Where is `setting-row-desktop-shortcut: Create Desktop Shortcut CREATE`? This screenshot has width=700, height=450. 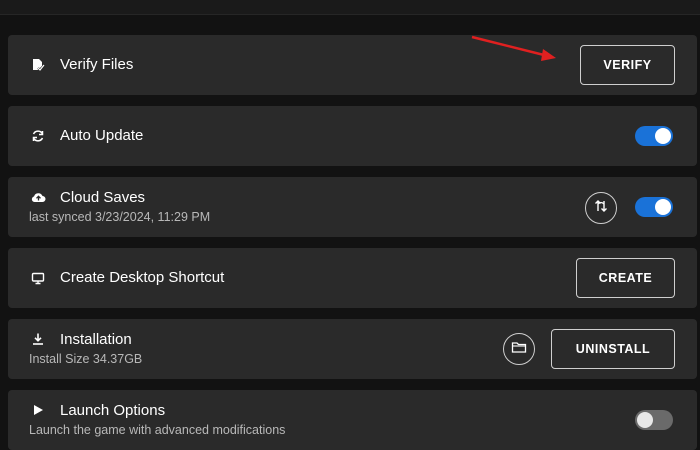
setting-row-desktop-shortcut: Create Desktop Shortcut CREATE is located at coordinates (352, 278).